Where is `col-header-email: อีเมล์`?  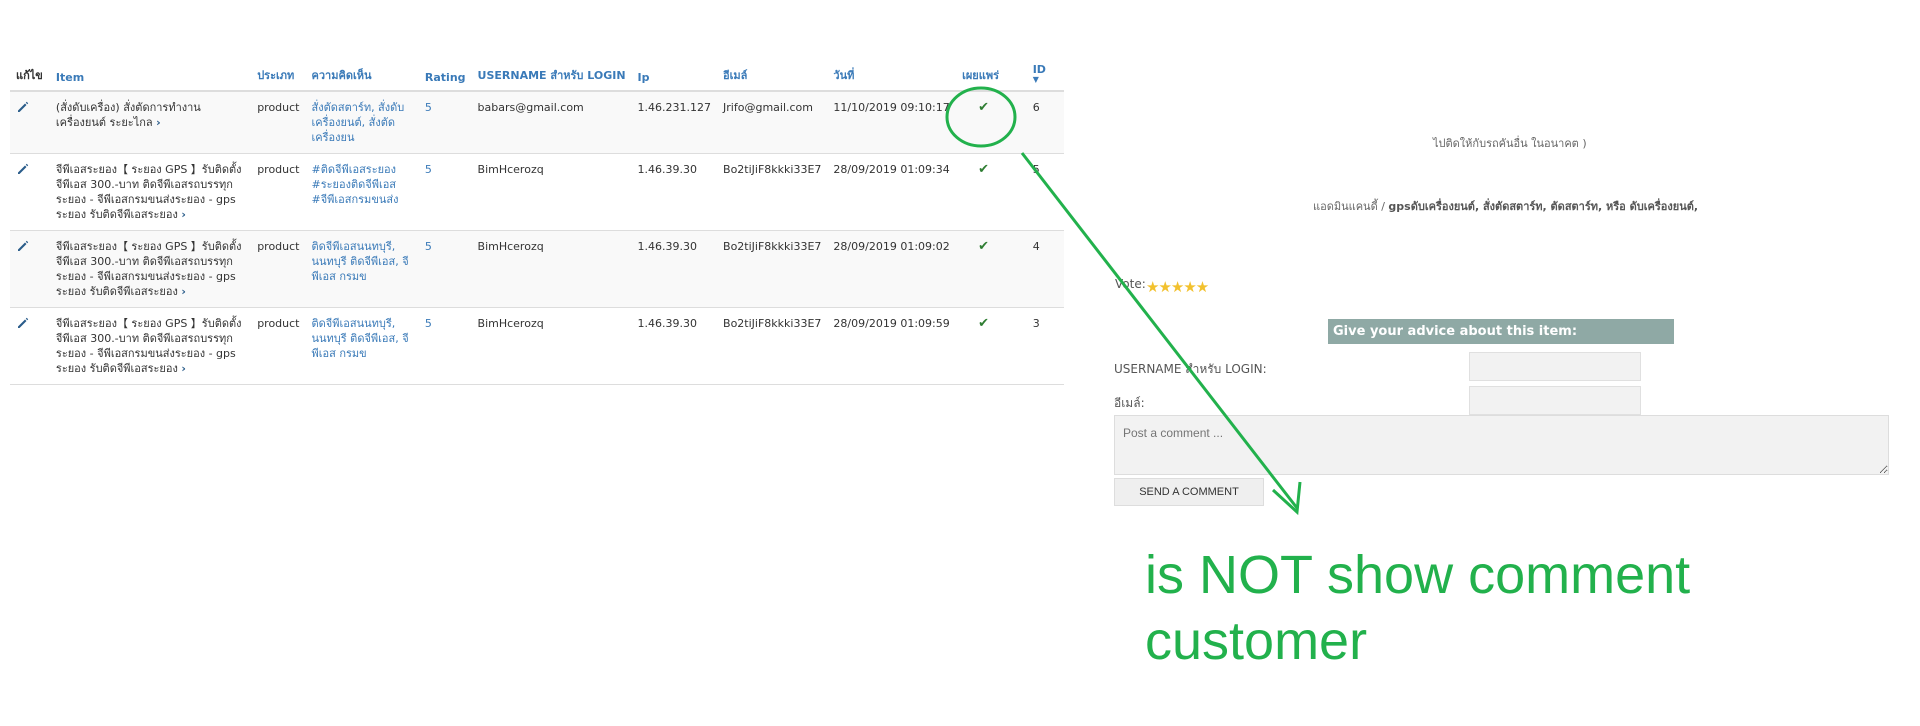
col-header-email: อีเมล์ is located at coordinates (772, 73).